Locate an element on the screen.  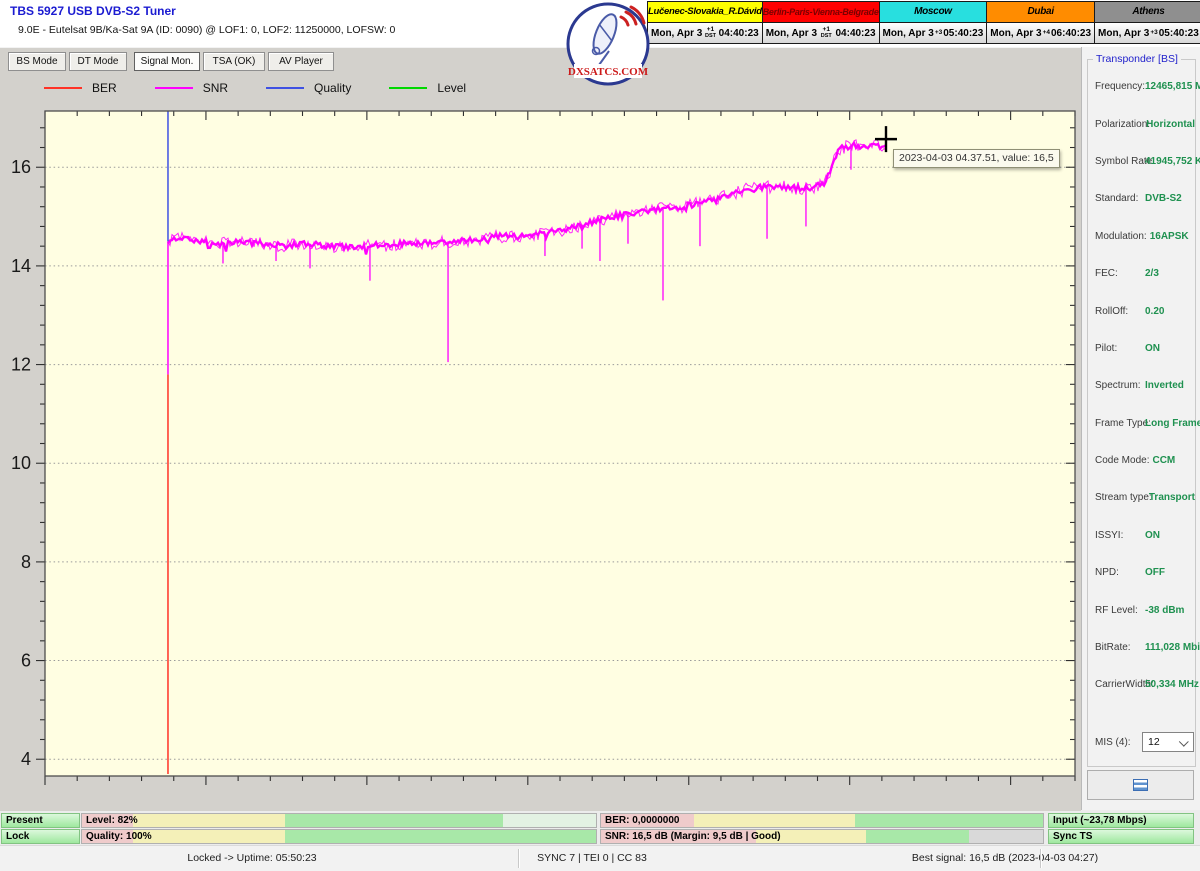
legend-label: Level is located at coordinates (452, 88).